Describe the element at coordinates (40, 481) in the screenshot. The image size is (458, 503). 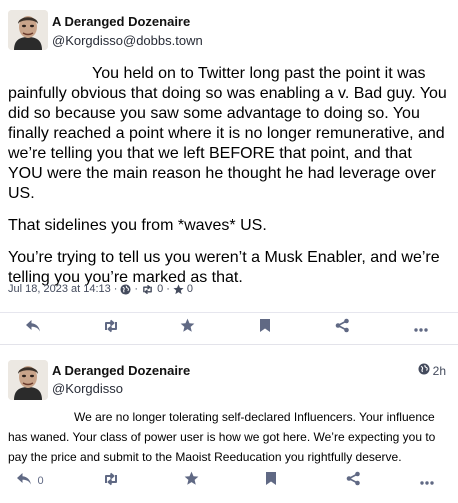
I see `reply-count: 0` at that location.